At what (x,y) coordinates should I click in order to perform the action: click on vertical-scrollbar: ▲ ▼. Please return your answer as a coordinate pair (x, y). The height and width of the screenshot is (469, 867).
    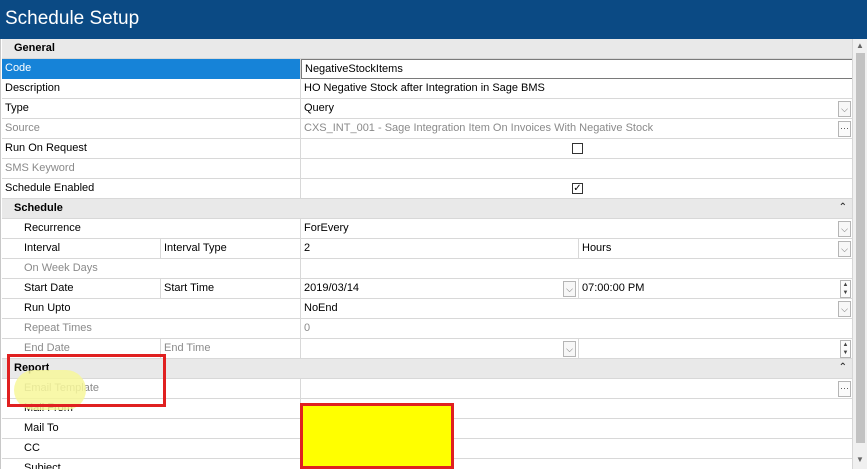
    Looking at the image, I should click on (859, 254).